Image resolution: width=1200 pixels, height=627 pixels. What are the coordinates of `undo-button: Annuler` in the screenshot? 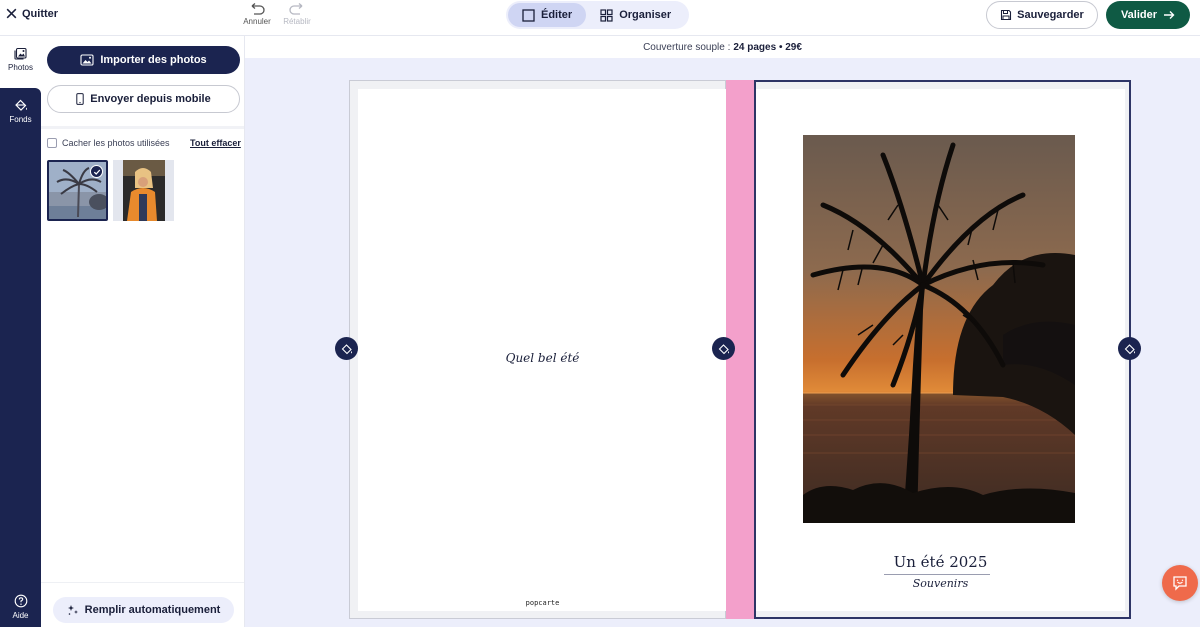 It's located at (257, 14).